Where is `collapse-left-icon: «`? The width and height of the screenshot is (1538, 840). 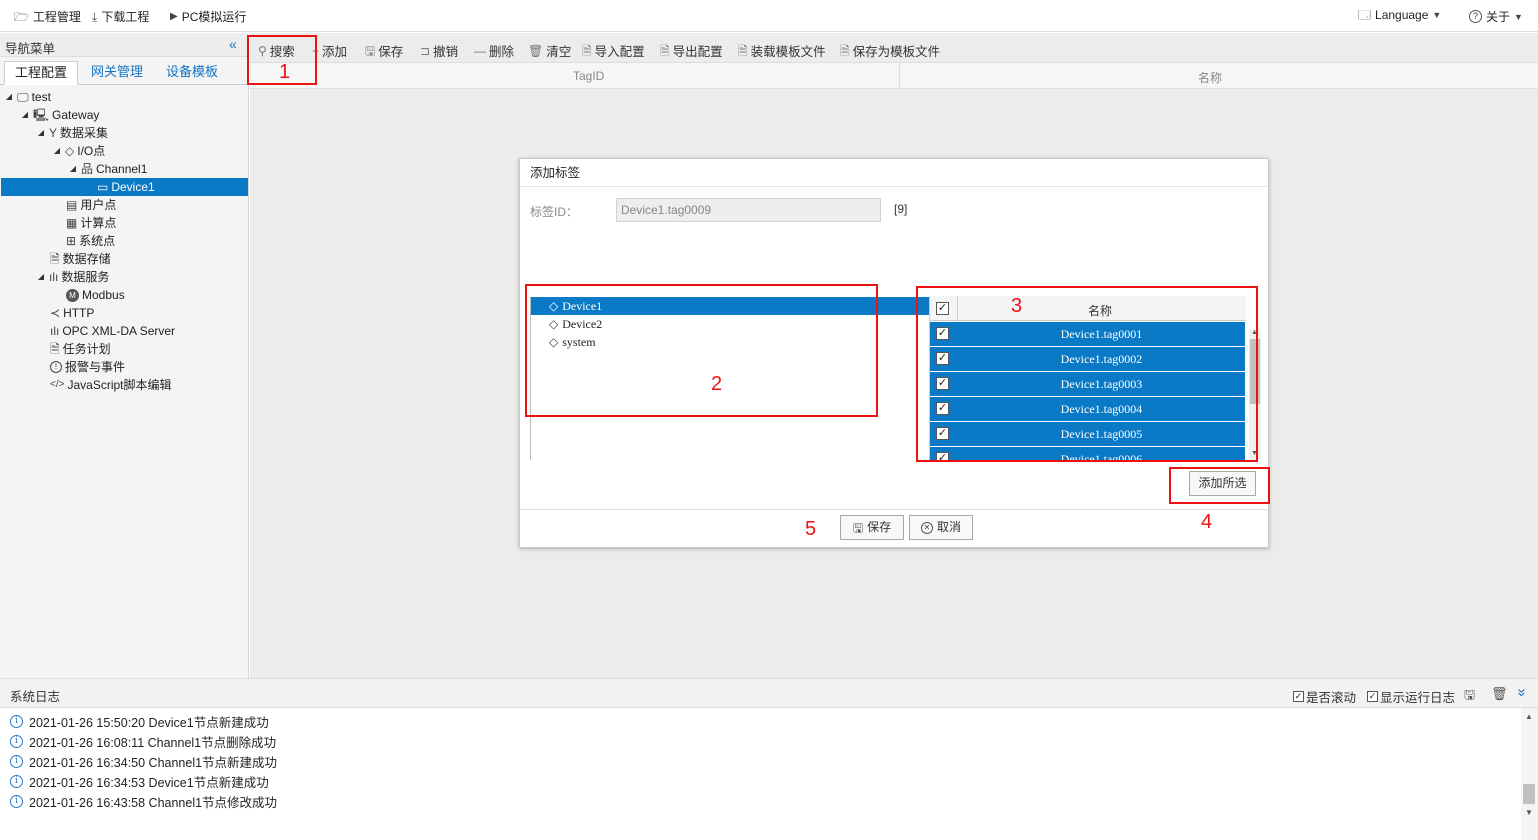 collapse-left-icon: « is located at coordinates (233, 44).